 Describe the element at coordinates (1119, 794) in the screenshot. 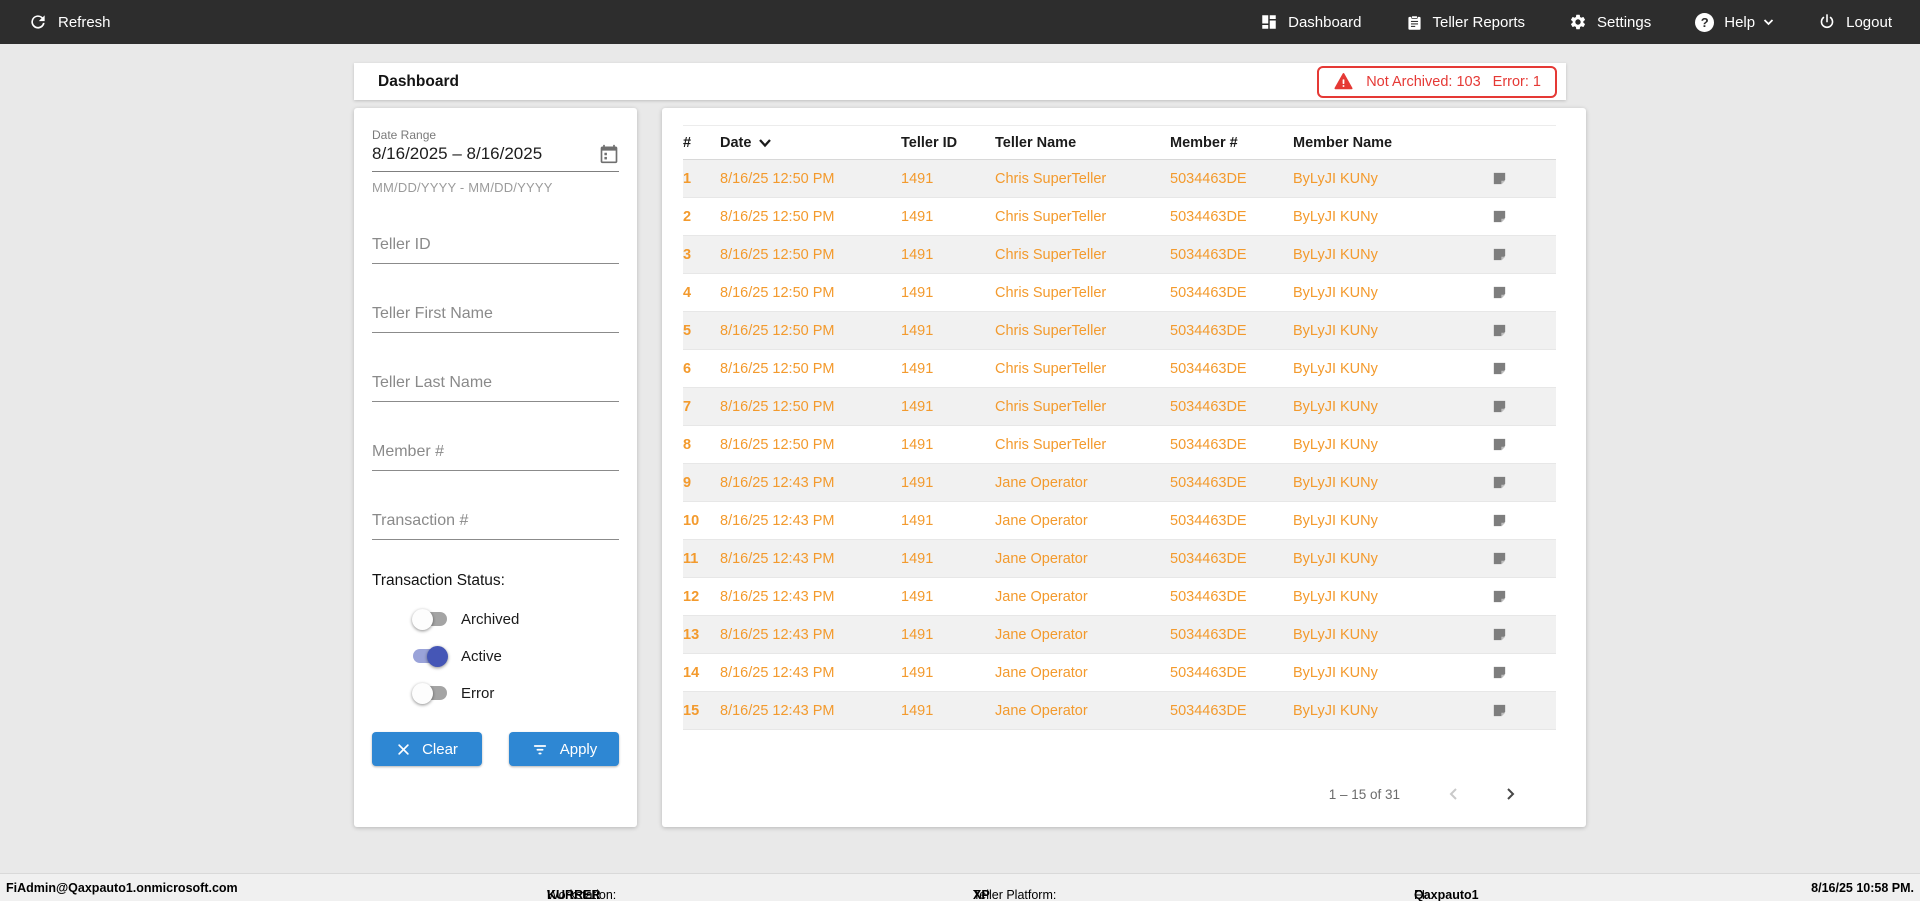

I see `pagination: 1 – 15 of 31` at that location.